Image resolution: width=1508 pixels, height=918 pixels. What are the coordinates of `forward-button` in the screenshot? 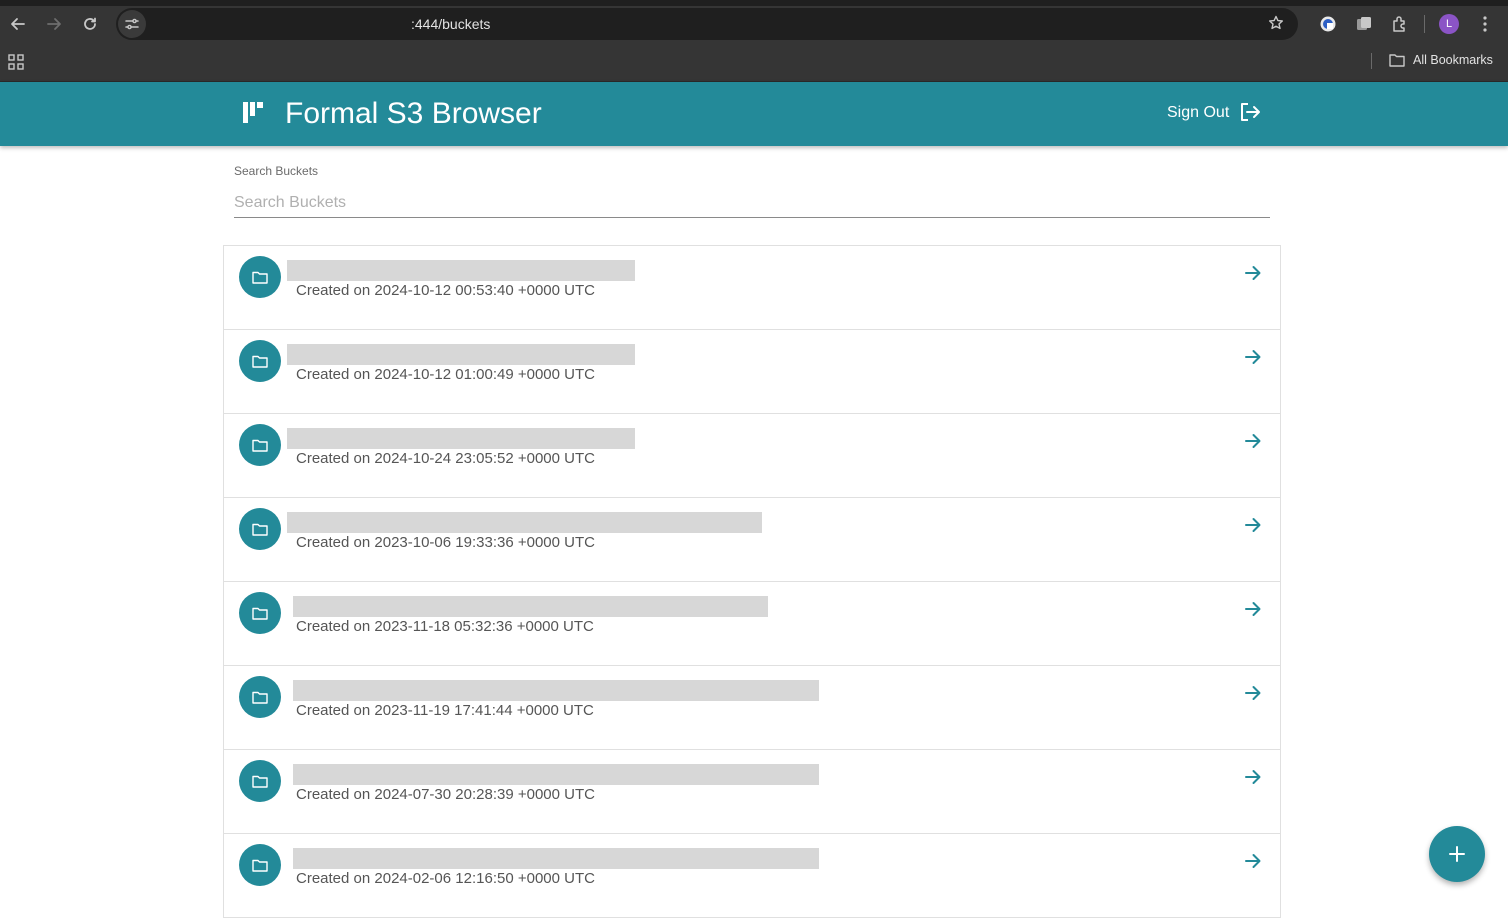 It's located at (54, 24).